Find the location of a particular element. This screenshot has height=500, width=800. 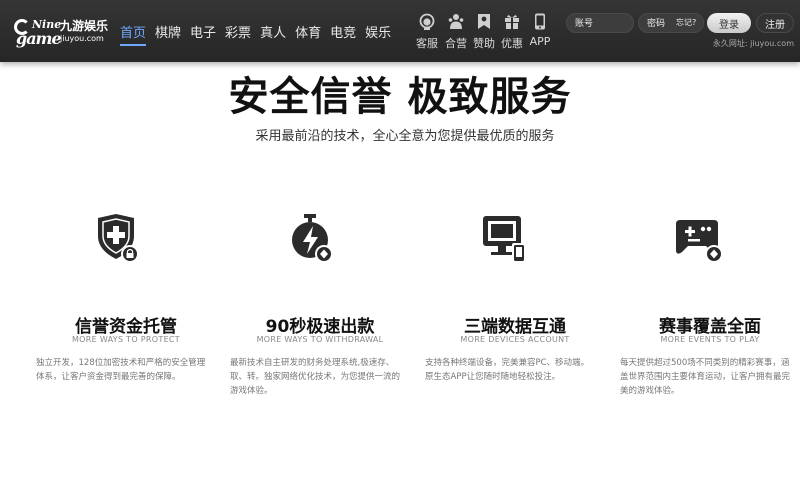

brand-name-cn: 九游娱乐 is located at coordinates (83, 25).